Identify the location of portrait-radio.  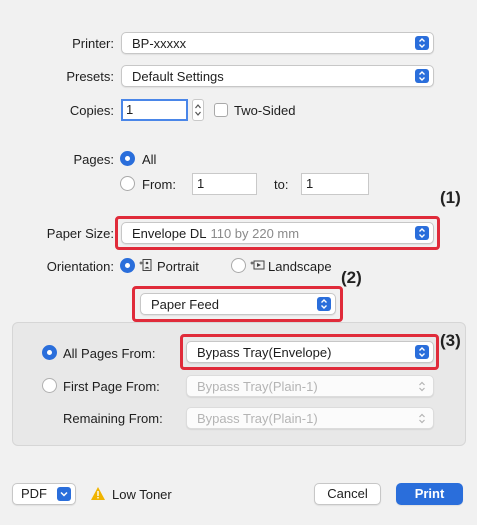
(127, 265).